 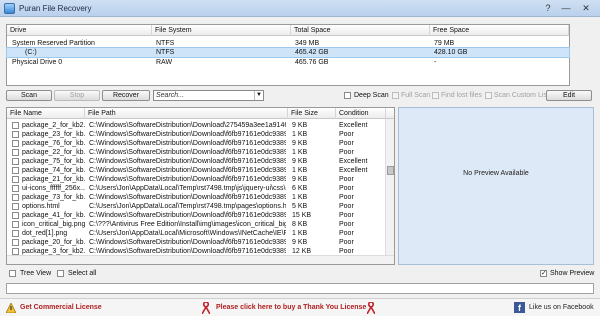 I want to click on status-bar, so click(x=300, y=288).